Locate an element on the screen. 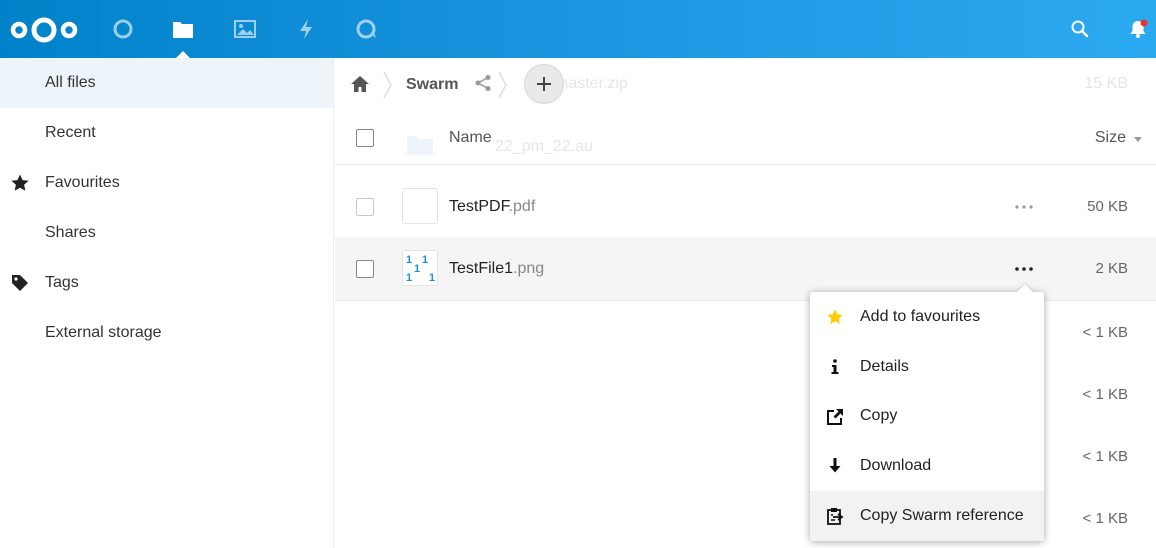 The image size is (1156, 548). nav-tags: Tags is located at coordinates (166, 283).